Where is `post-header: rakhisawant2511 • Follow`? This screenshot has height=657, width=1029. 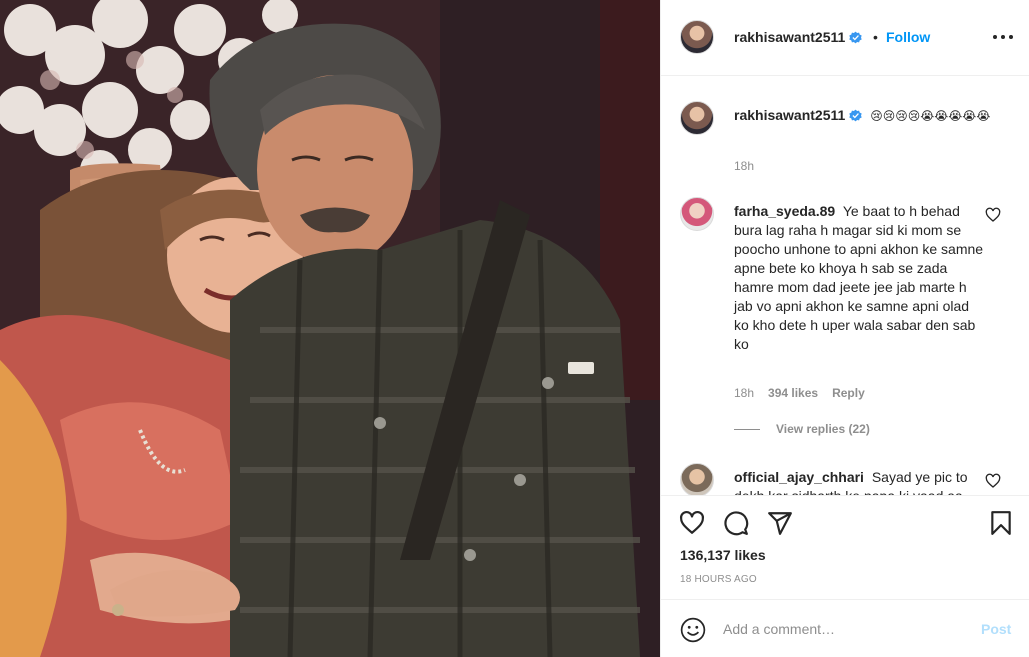
post-header: rakhisawant2511 • Follow is located at coordinates (845, 38).